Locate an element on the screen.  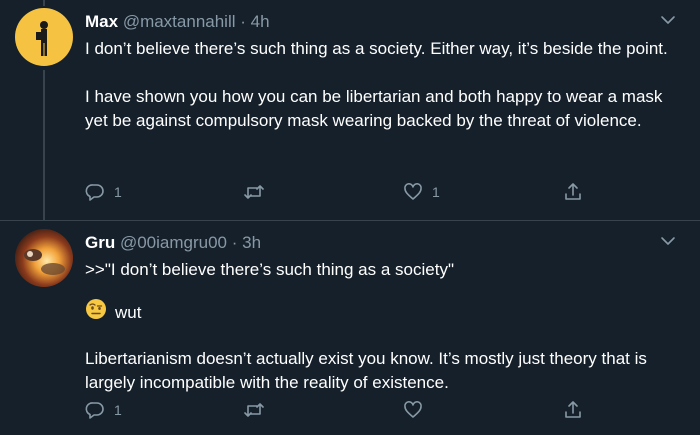
emoji-text: wut is located at coordinates (128, 312).